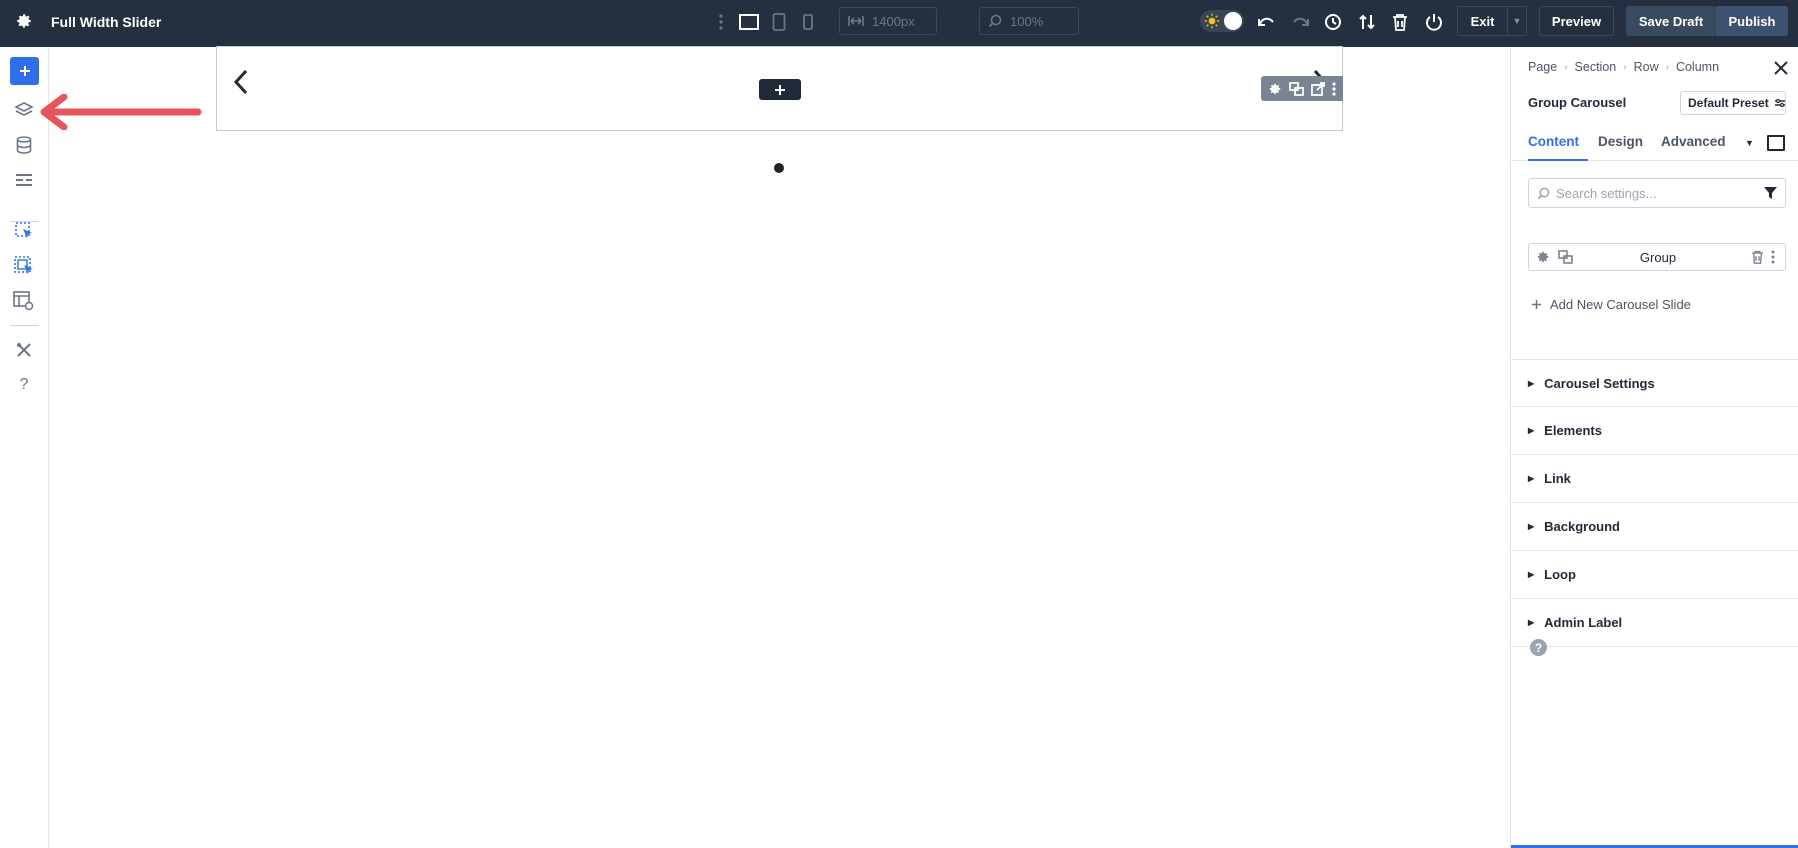 This screenshot has height=848, width=1798. Describe the element at coordinates (24, 180) in the screenshot. I see `layout-icon` at that location.